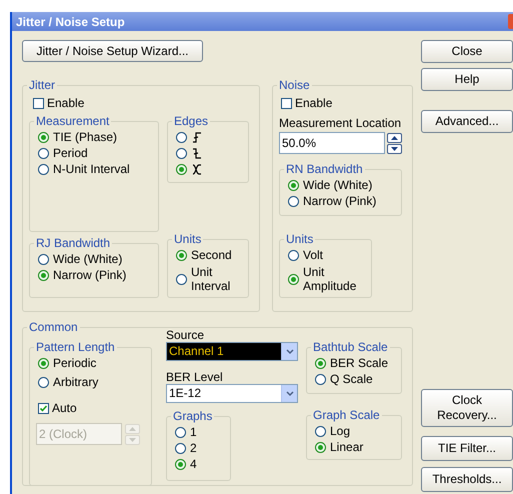  I want to click on option-label: Linear, so click(347, 447).